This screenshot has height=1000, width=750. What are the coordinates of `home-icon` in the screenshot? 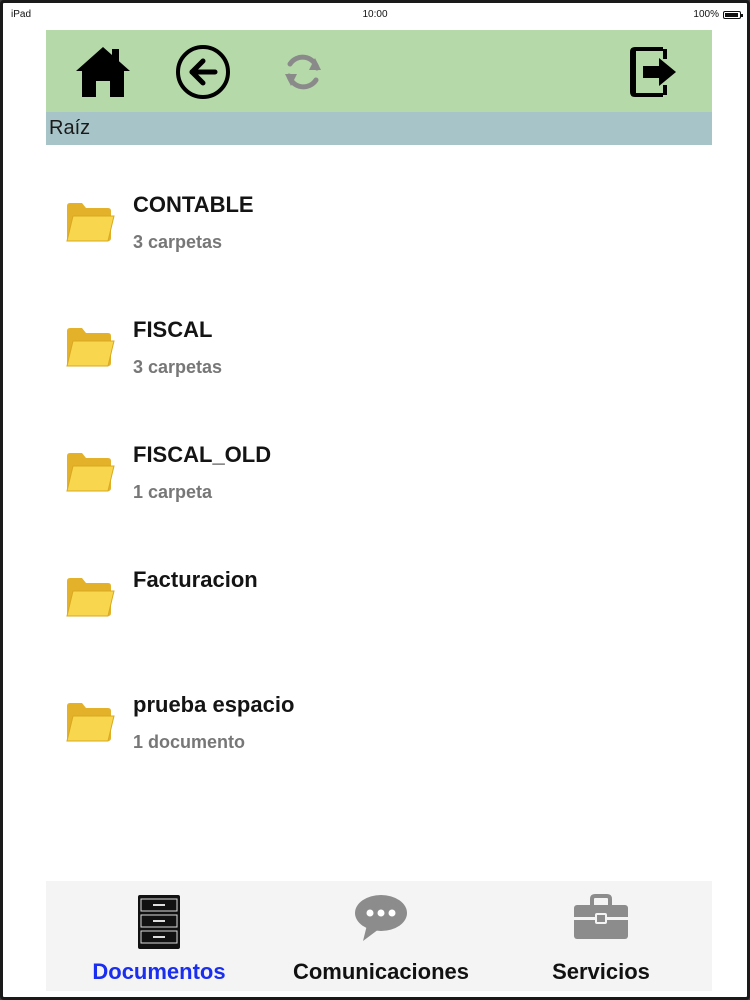 It's located at (103, 72).